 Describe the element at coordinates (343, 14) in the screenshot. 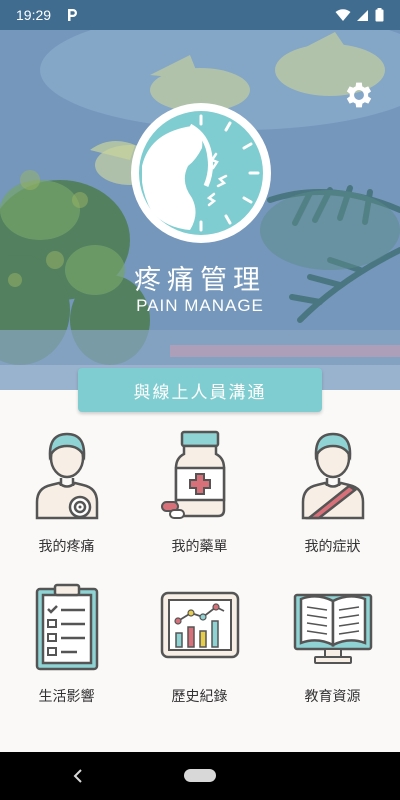

I see `wifi-icon` at that location.